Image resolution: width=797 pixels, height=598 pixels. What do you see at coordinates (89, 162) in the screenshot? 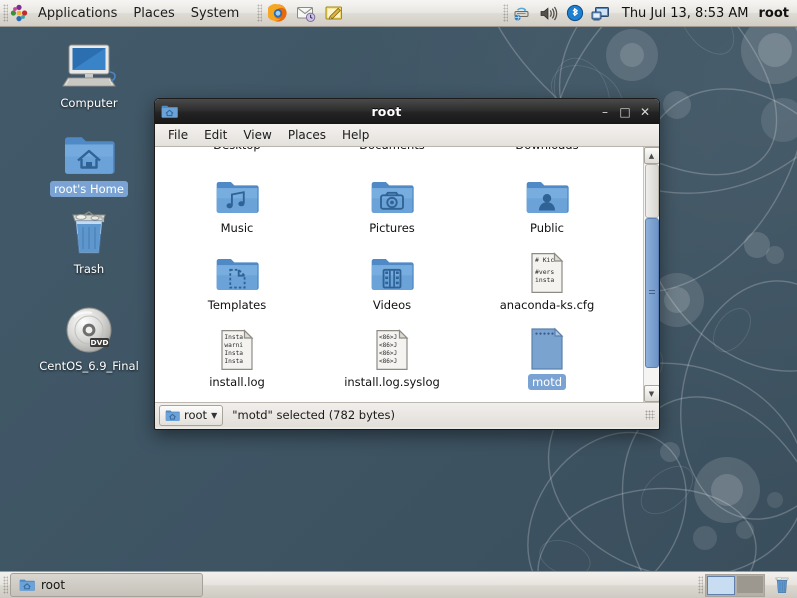
I see `desktop-icon-home: root's Home` at bounding box center [89, 162].